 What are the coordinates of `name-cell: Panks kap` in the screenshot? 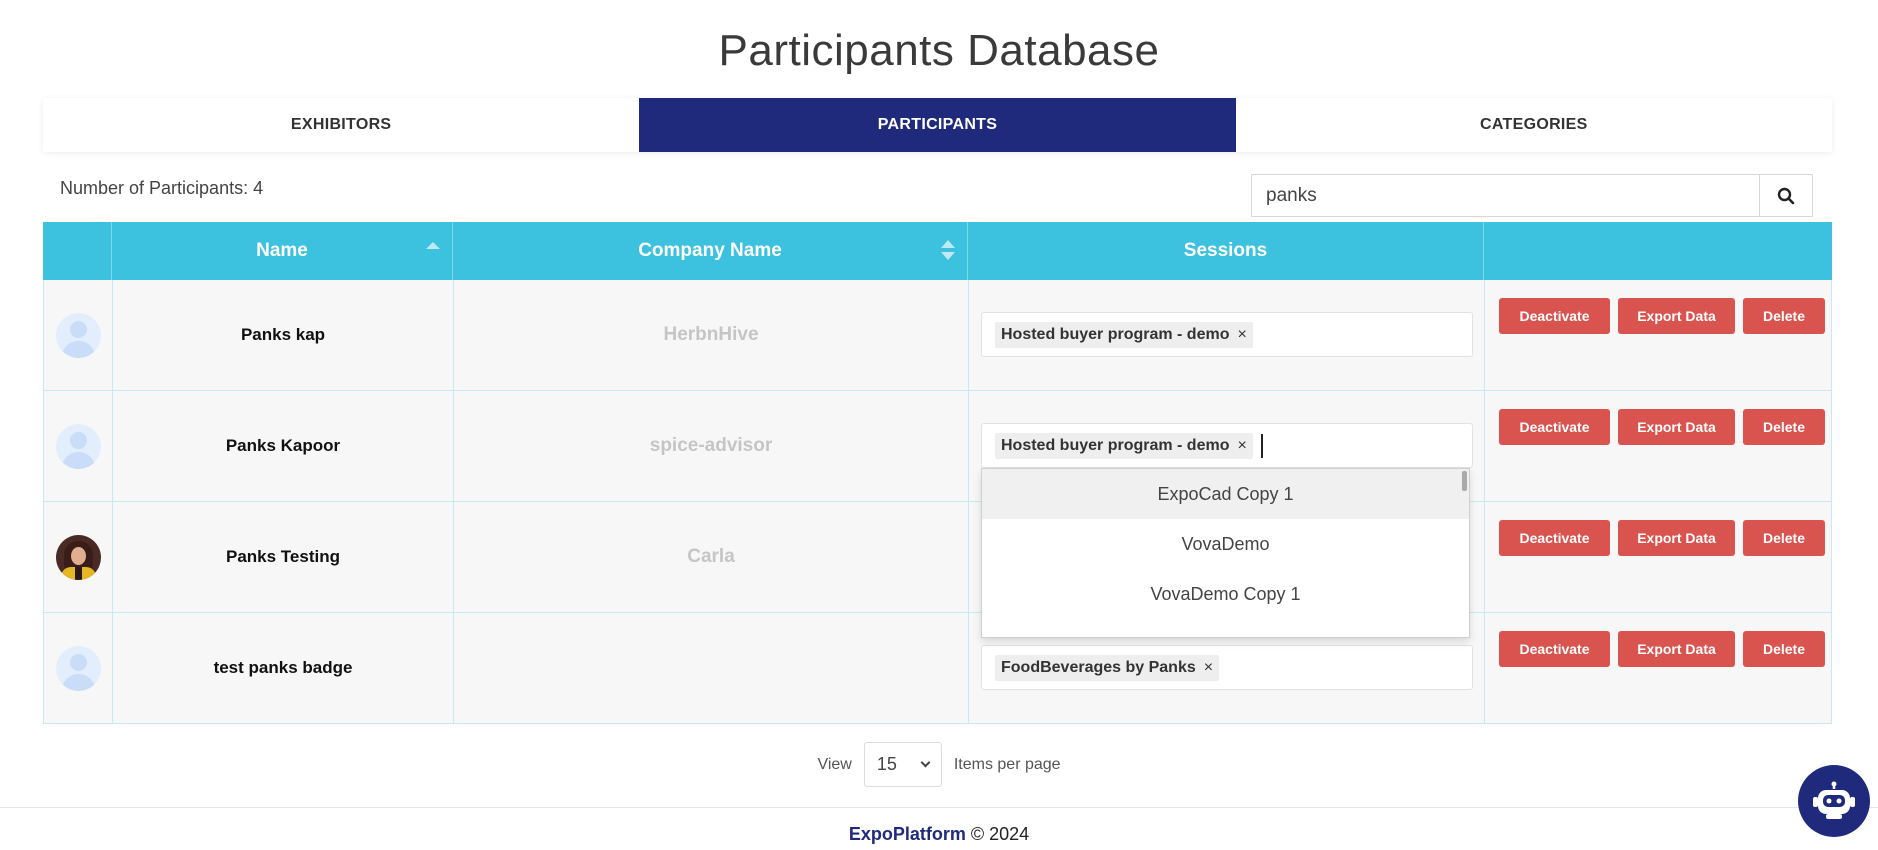 It's located at (282, 335).